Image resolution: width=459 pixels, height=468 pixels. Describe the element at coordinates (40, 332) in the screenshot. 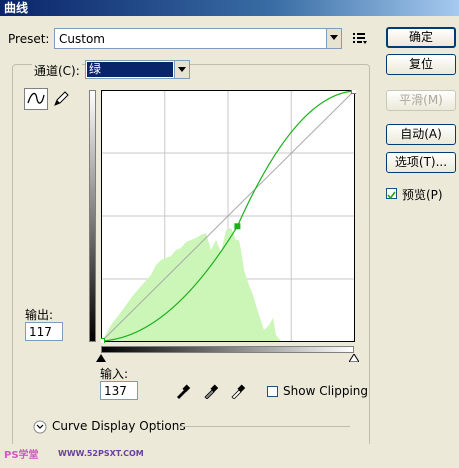

I see `output-value: 117` at that location.